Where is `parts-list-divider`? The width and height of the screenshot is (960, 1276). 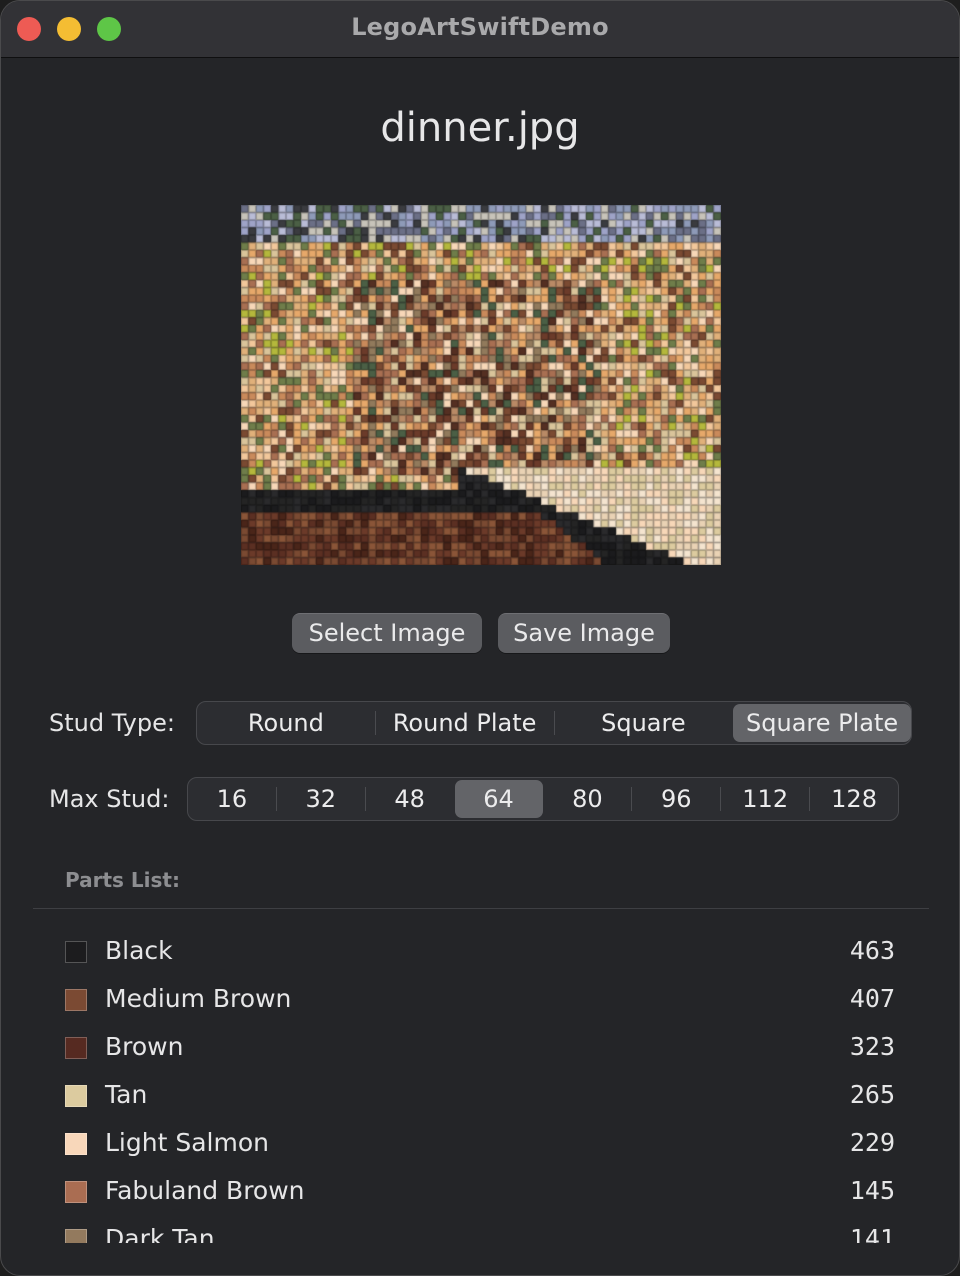
parts-list-divider is located at coordinates (481, 908).